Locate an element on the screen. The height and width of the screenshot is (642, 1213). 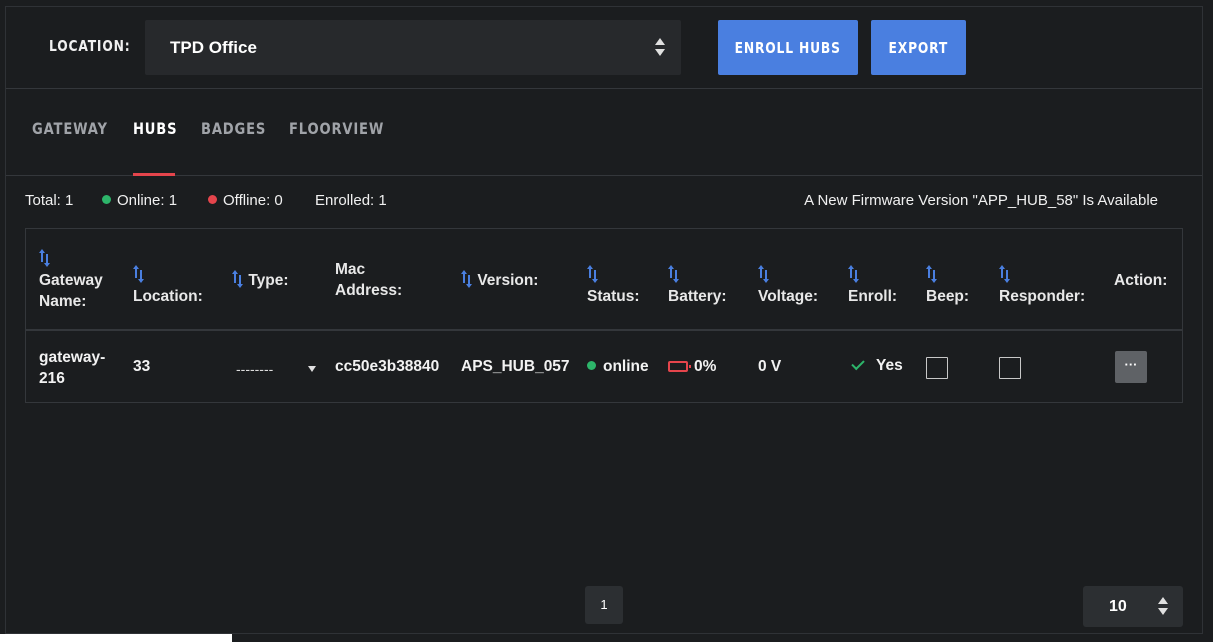
col-voltage: Voltage: is located at coordinates (788, 286).